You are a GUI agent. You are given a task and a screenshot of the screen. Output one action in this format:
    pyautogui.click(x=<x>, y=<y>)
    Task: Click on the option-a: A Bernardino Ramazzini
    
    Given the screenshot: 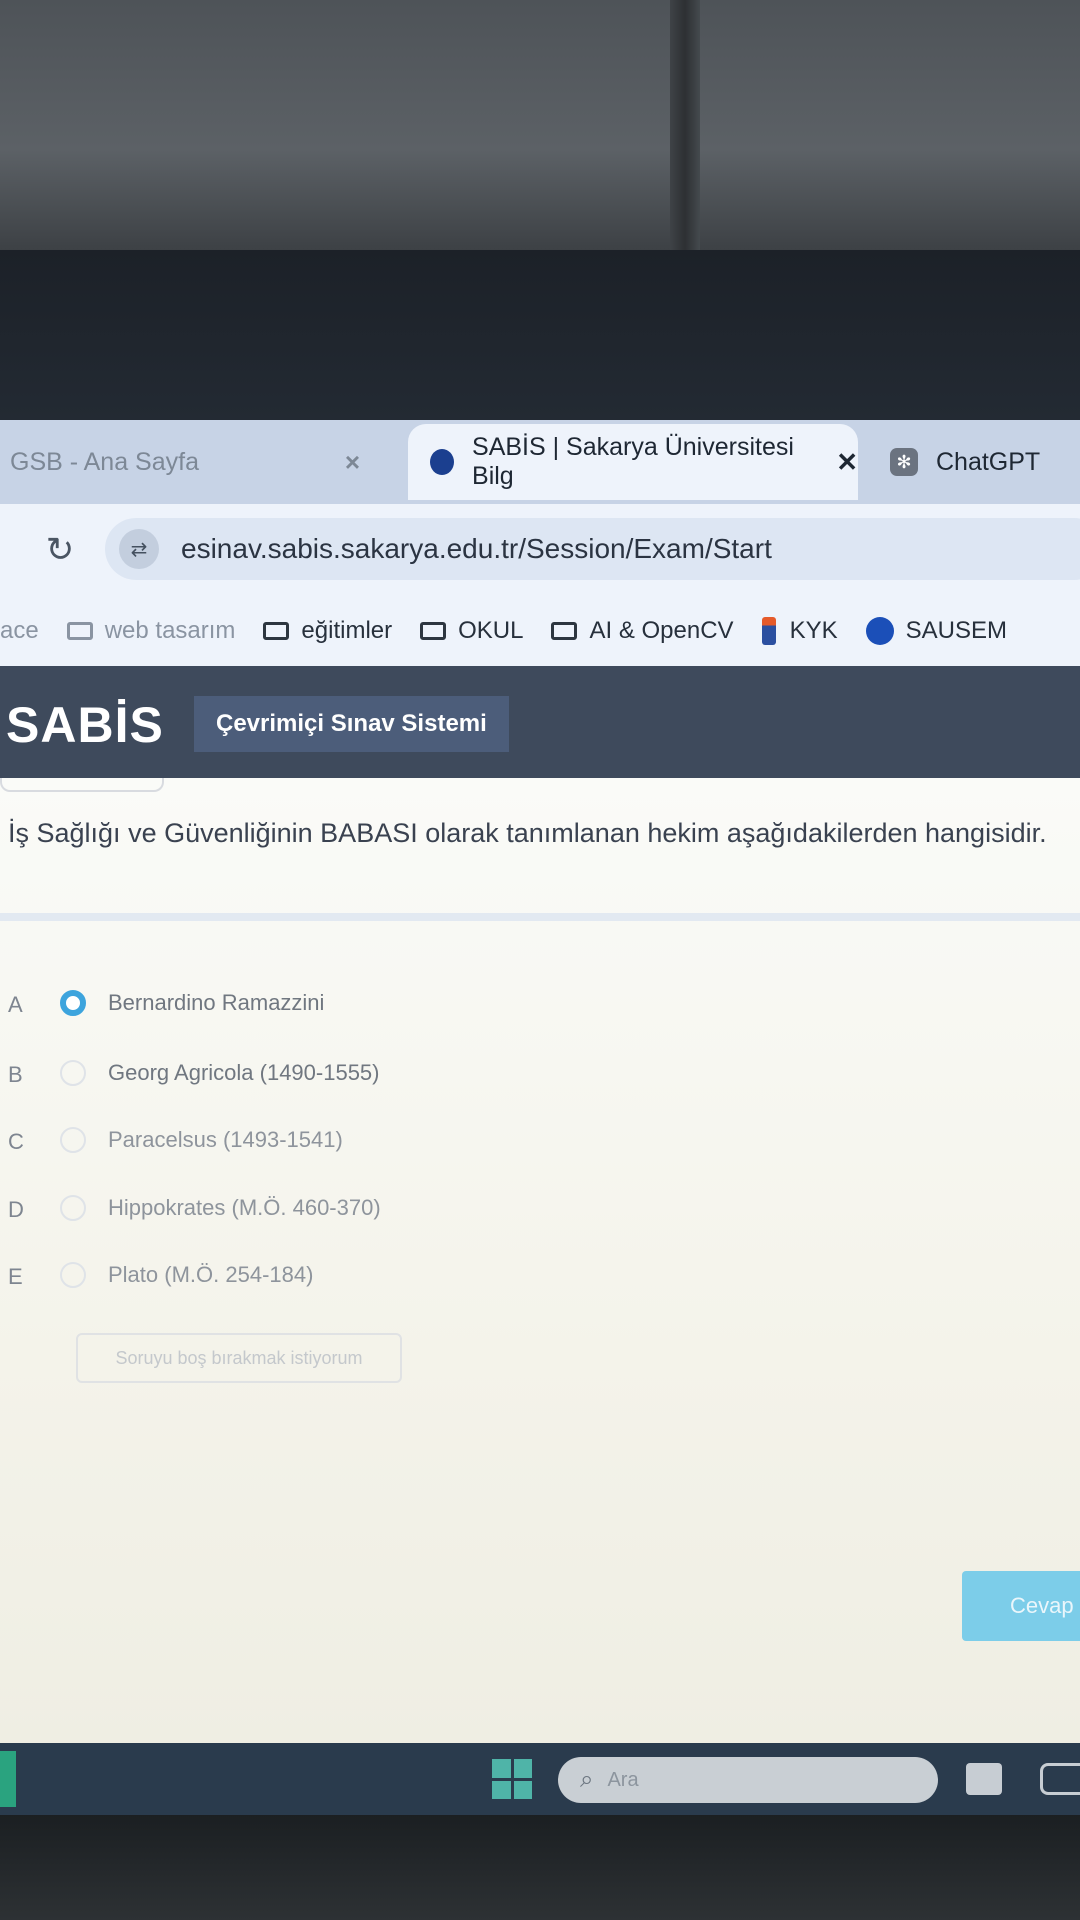 What is the action you would take?
    pyautogui.click(x=400, y=1008)
    